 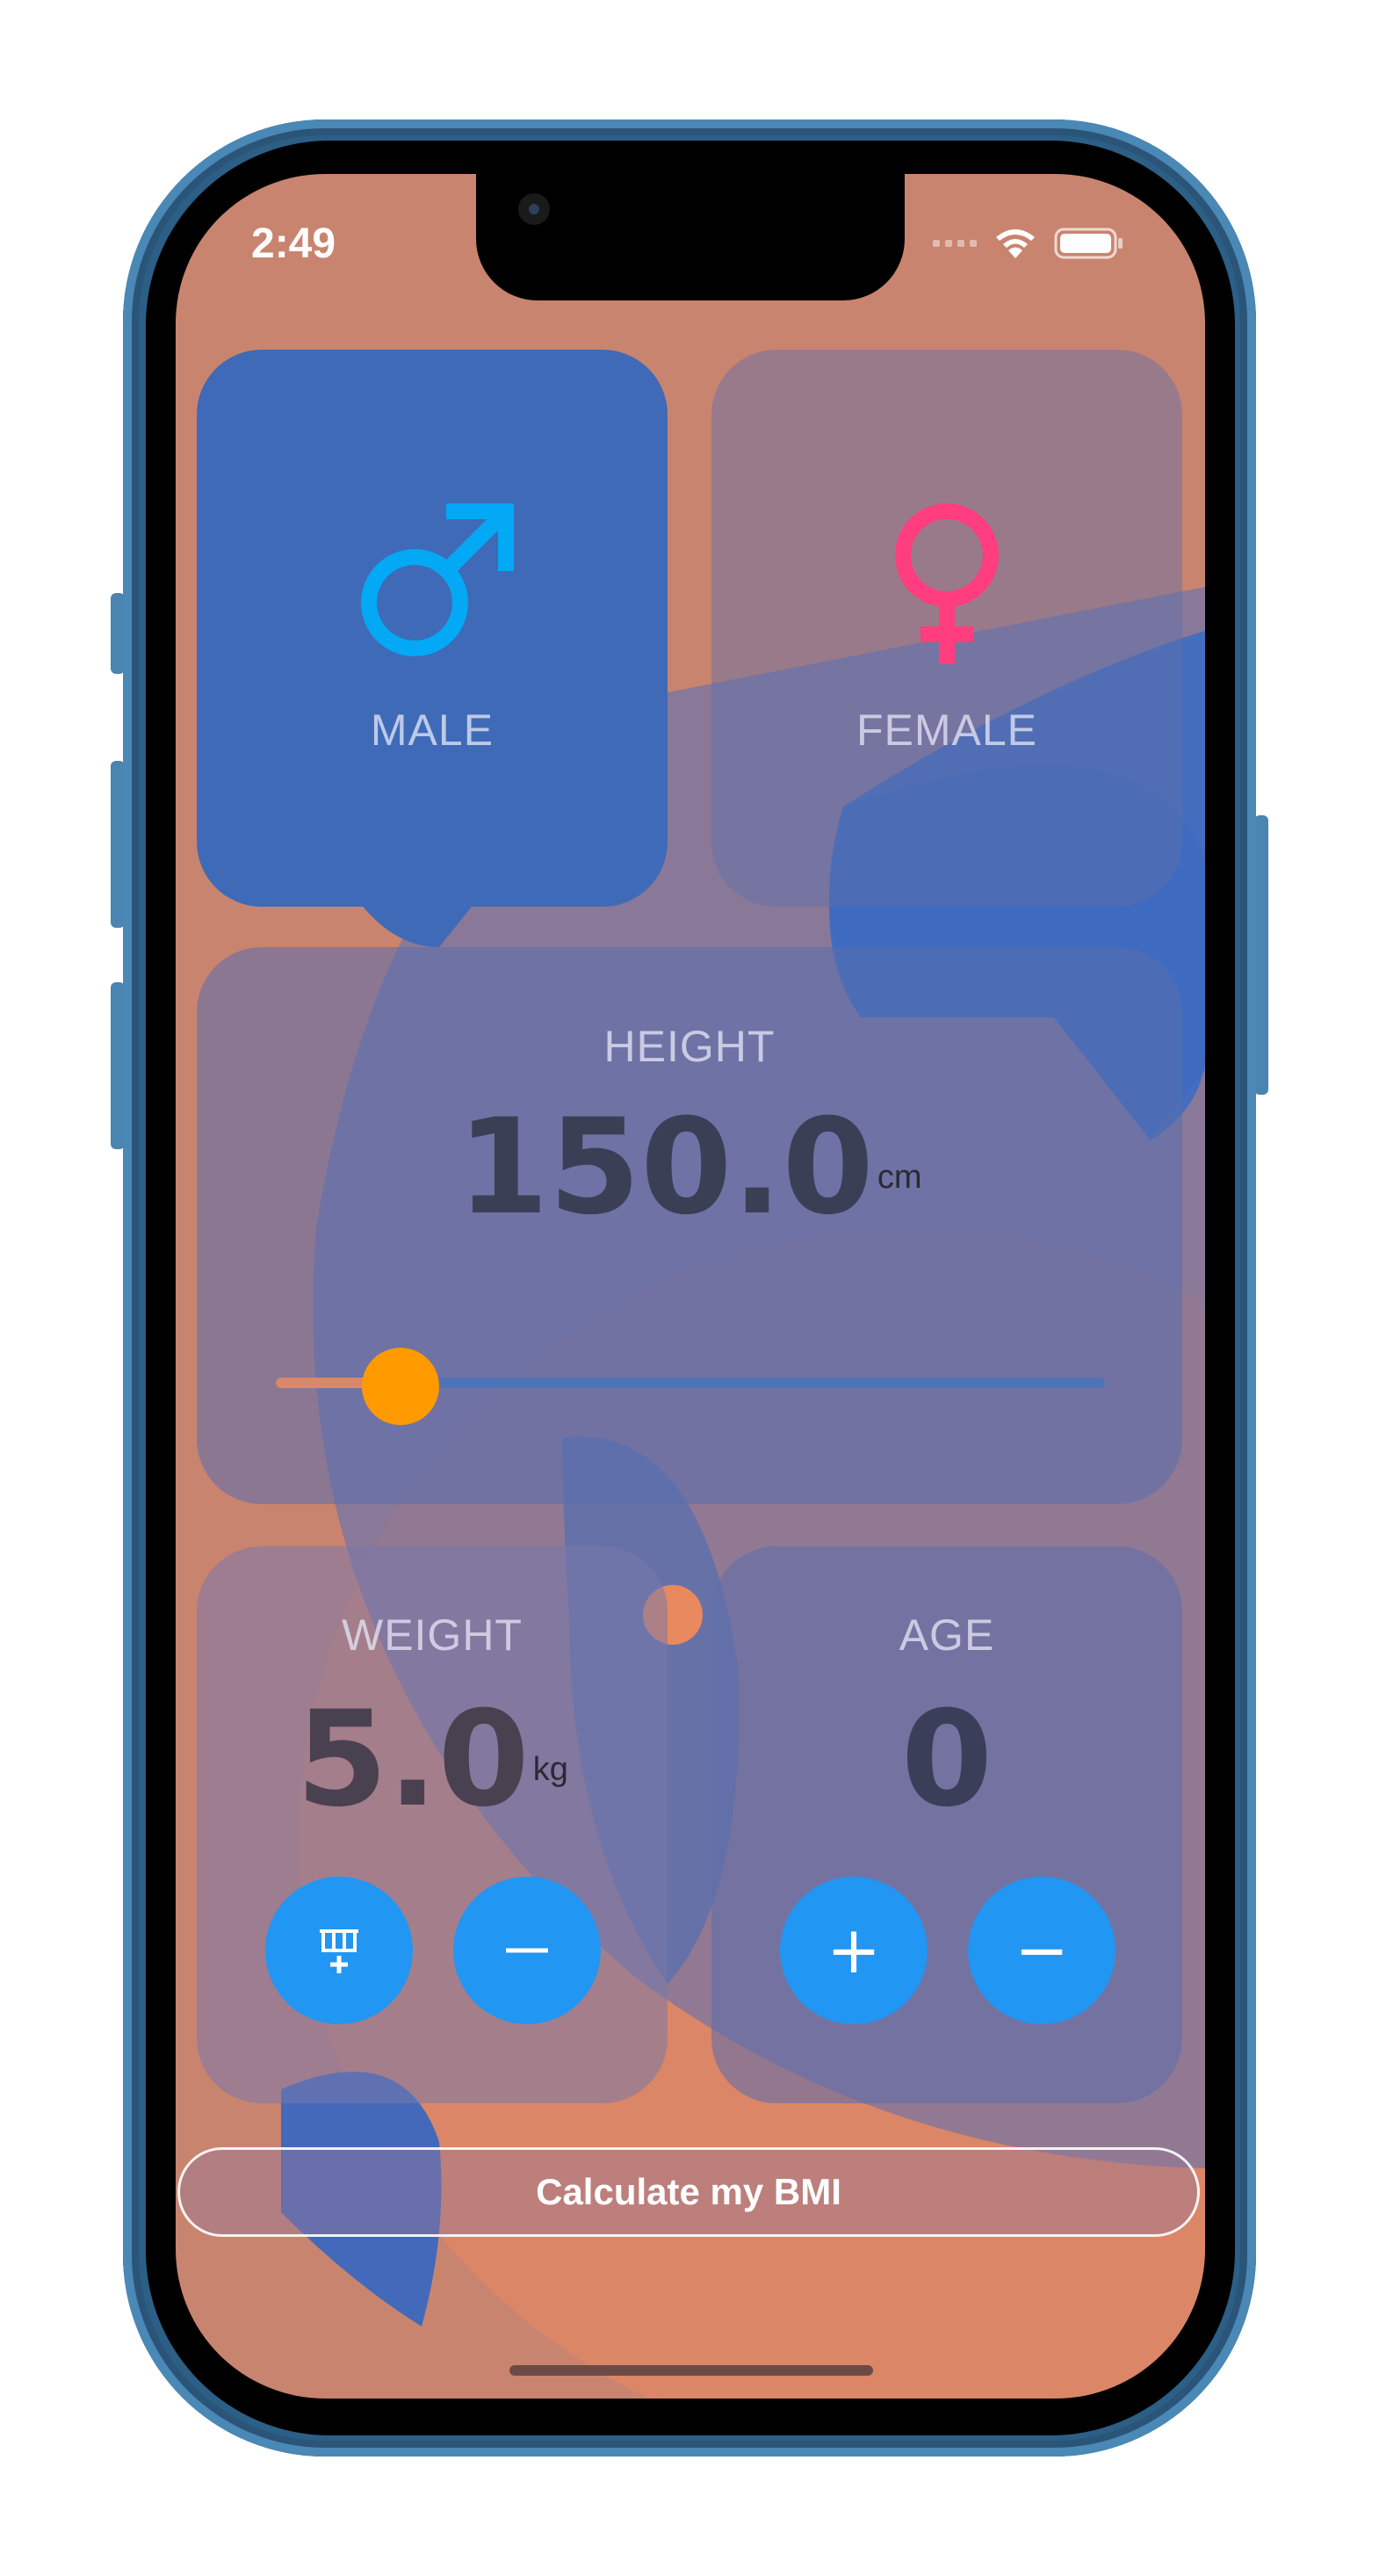 I want to click on age-value-row: 0, so click(x=946, y=1760).